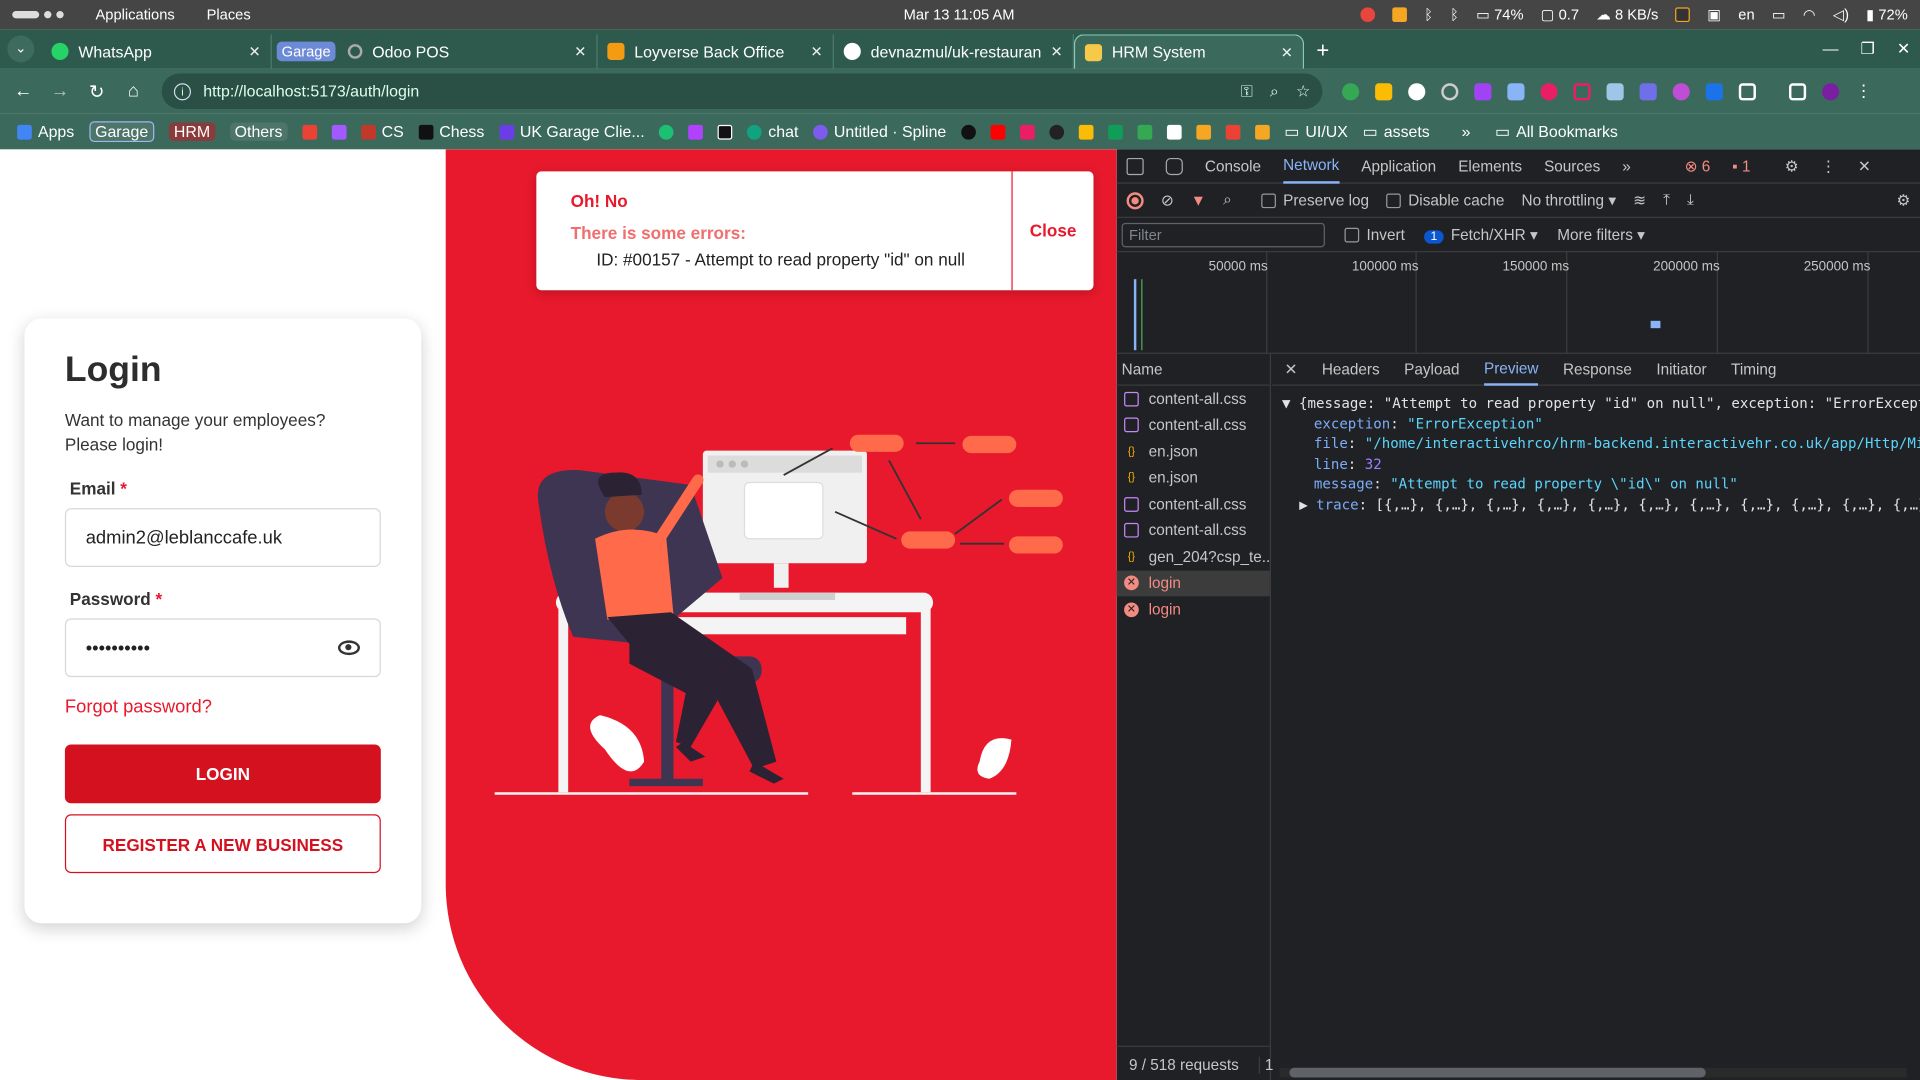 This screenshot has height=1080, width=1920. Describe the element at coordinates (1053, 230) in the screenshot. I see `alert-close-button: Close` at that location.